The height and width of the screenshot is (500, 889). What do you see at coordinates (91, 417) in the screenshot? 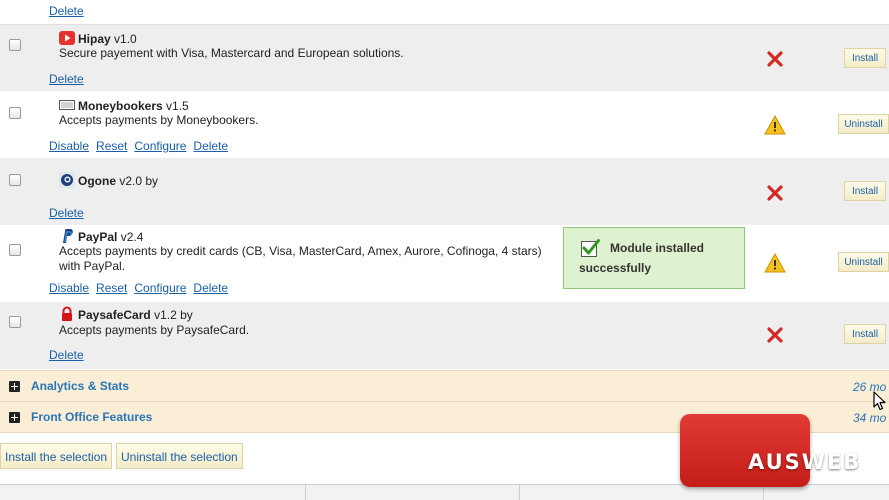
I see `category-label: Front Office Features` at bounding box center [91, 417].